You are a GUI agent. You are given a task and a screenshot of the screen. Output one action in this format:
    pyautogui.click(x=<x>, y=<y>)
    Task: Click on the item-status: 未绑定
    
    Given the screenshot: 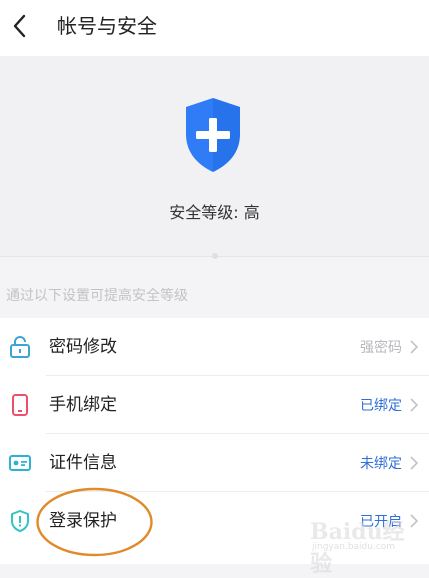 What is the action you would take?
    pyautogui.click(x=381, y=464)
    